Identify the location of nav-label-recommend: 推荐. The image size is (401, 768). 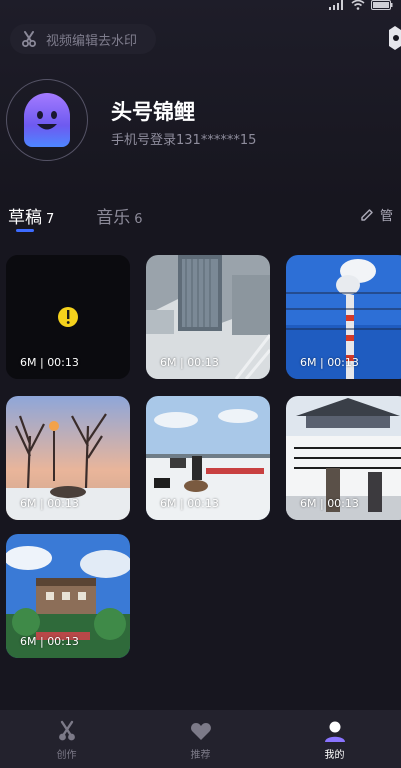
(200, 755).